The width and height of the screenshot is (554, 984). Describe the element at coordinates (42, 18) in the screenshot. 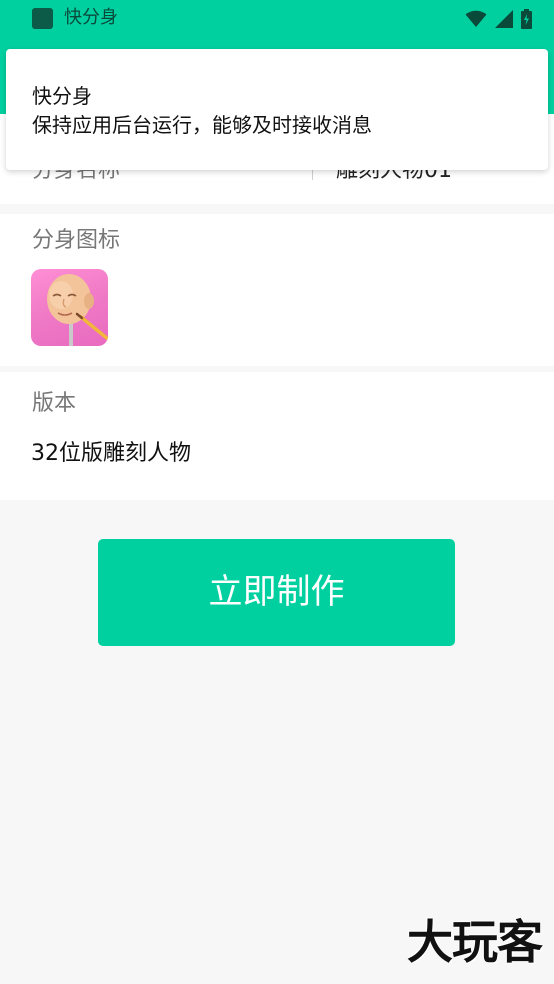

I see `app-notification-icon` at that location.